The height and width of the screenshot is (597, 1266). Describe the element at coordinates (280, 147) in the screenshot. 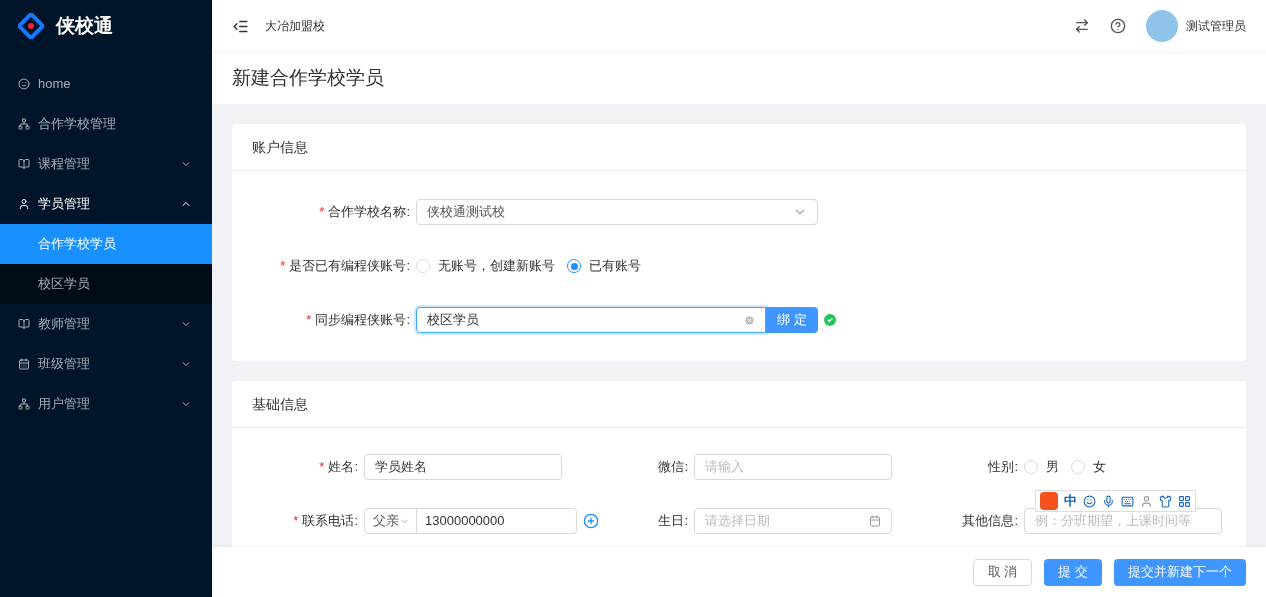

I see `card-title: 账户信息` at that location.